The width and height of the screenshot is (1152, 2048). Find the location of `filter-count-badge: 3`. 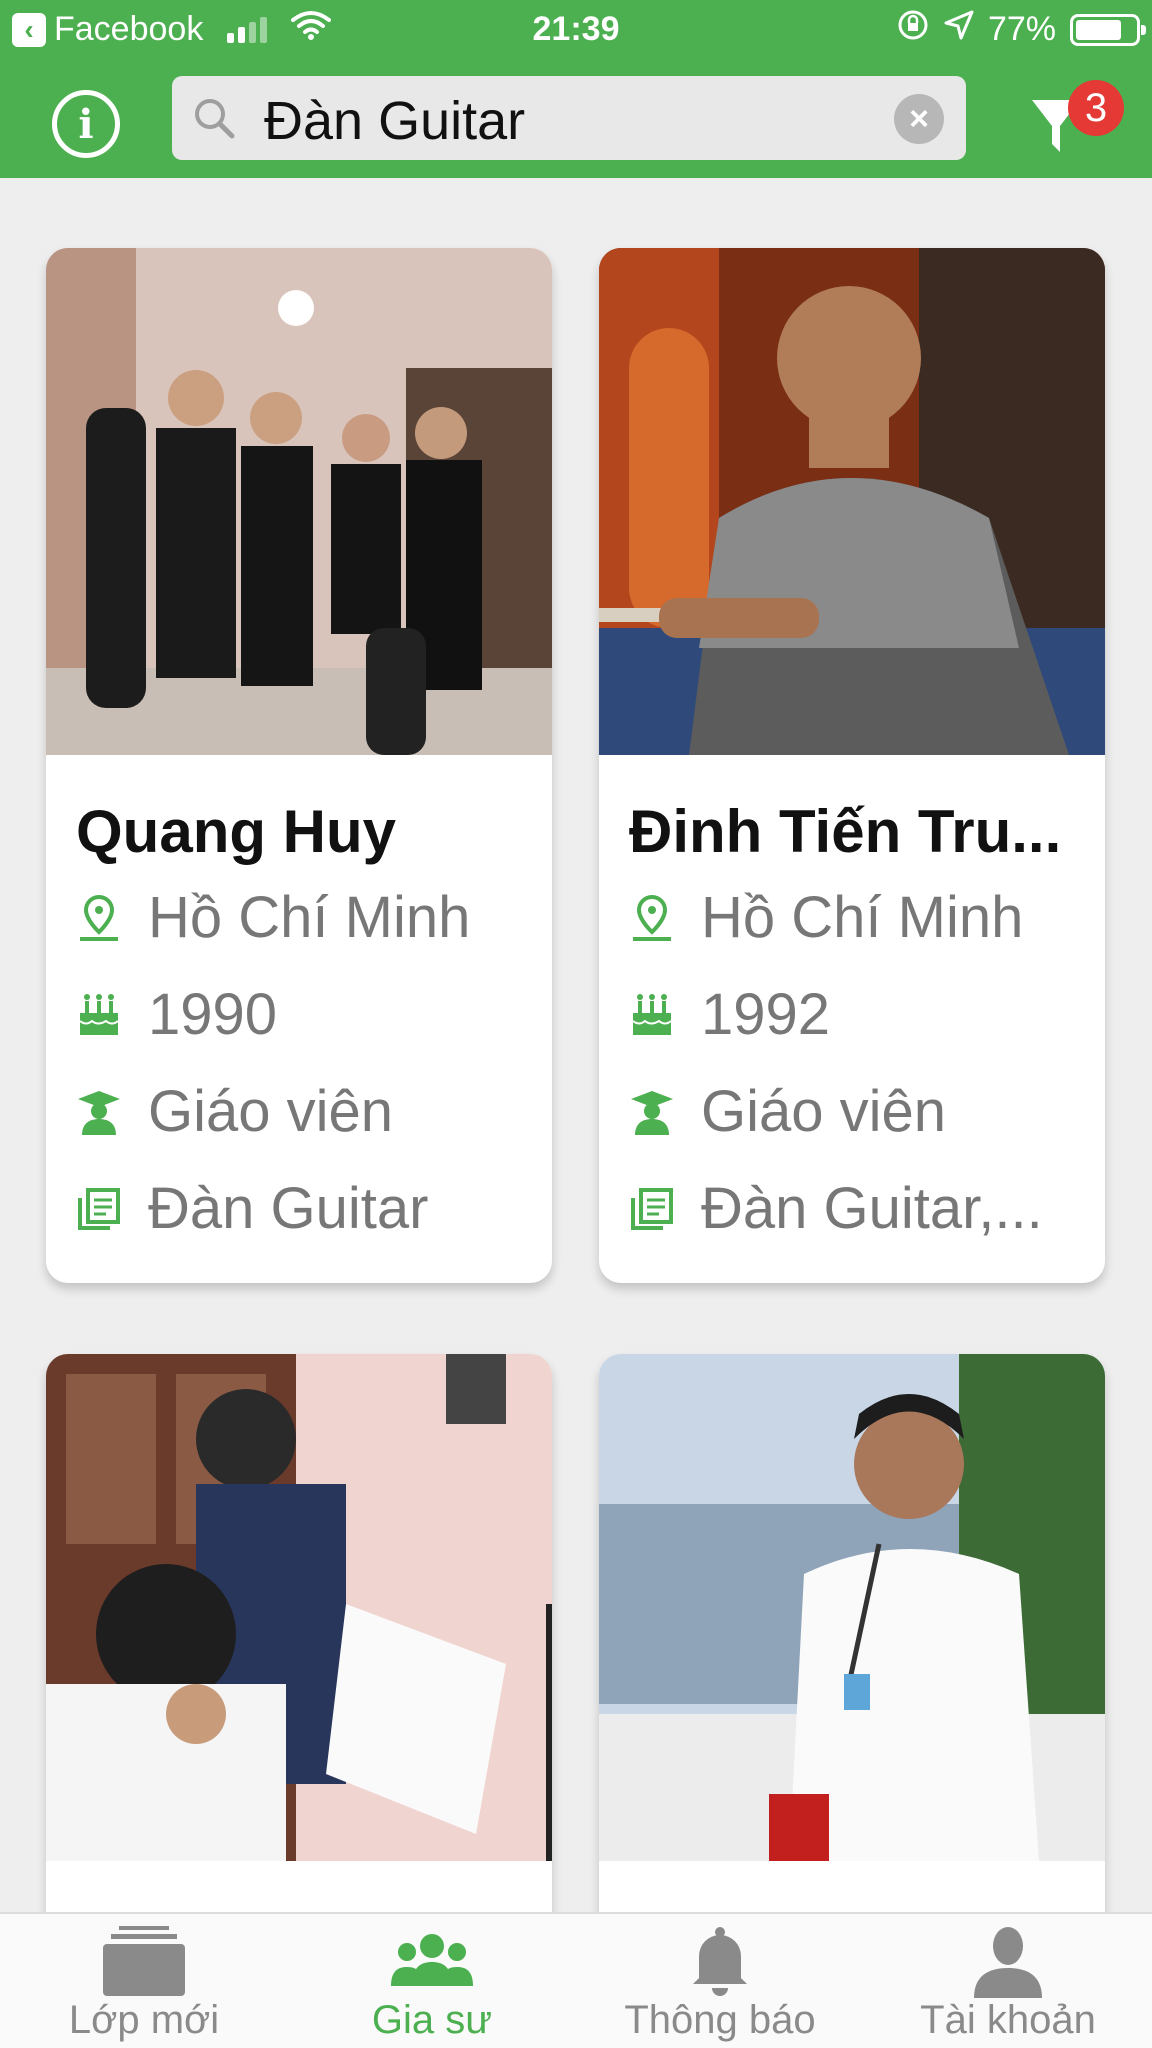

filter-count-badge: 3 is located at coordinates (1096, 108).